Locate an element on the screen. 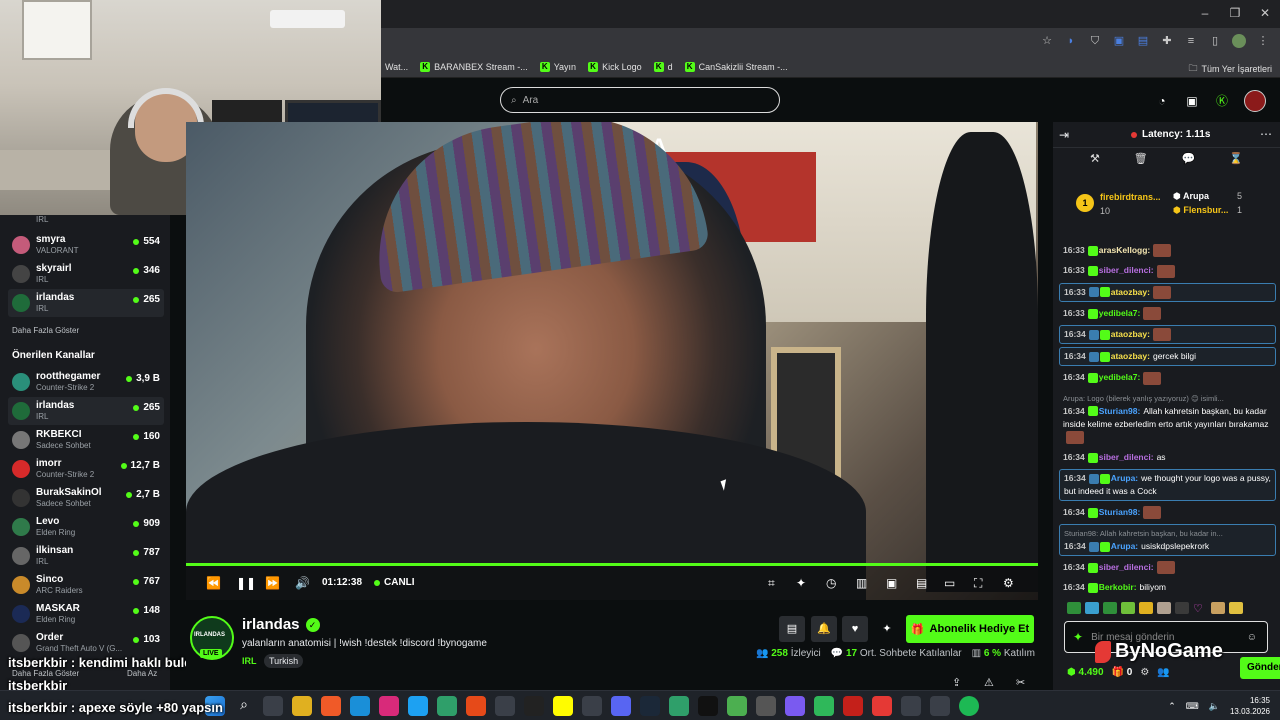 Image resolution: width=1280 pixels, height=720 pixels. streamer-name: irlandas ✓ is located at coordinates (281, 624).